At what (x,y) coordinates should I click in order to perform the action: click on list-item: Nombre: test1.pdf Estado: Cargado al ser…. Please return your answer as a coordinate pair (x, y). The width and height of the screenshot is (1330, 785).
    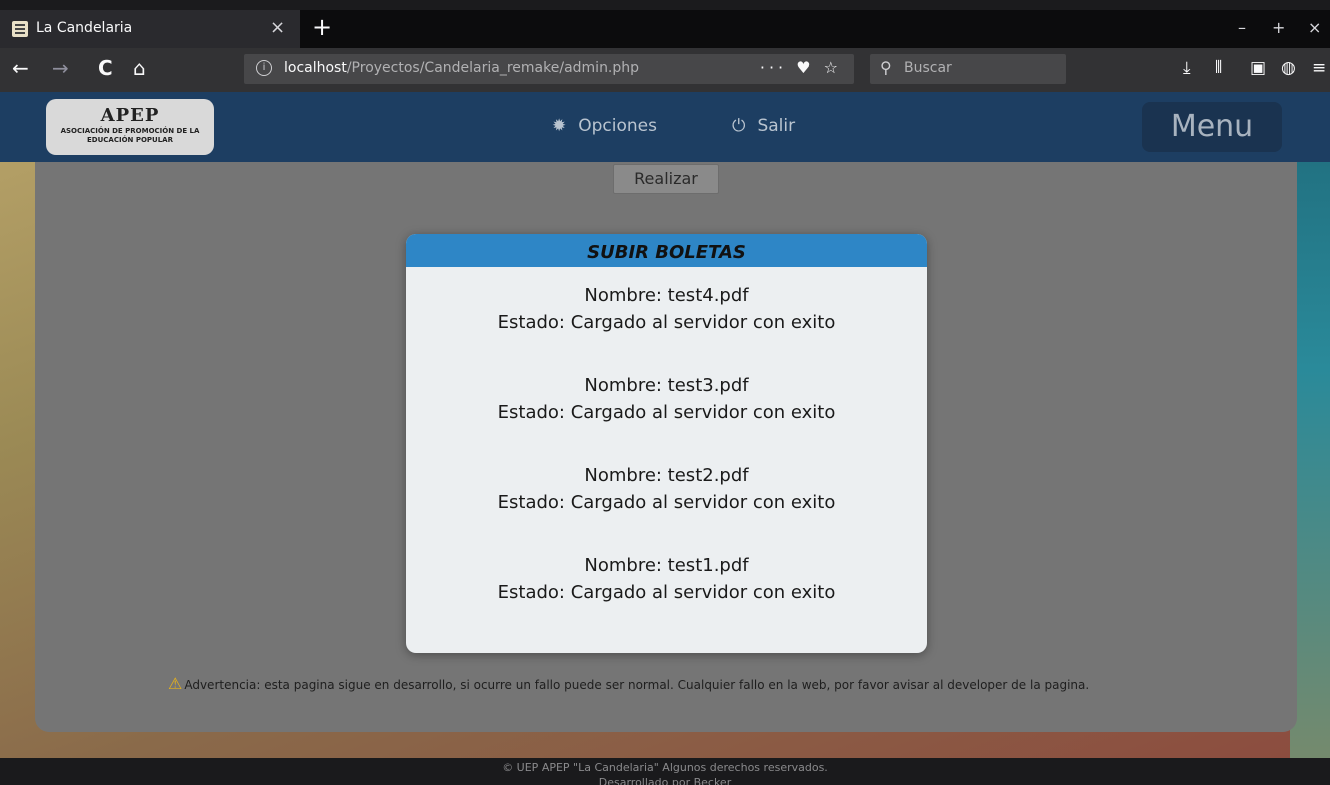
    Looking at the image, I should click on (666, 579).